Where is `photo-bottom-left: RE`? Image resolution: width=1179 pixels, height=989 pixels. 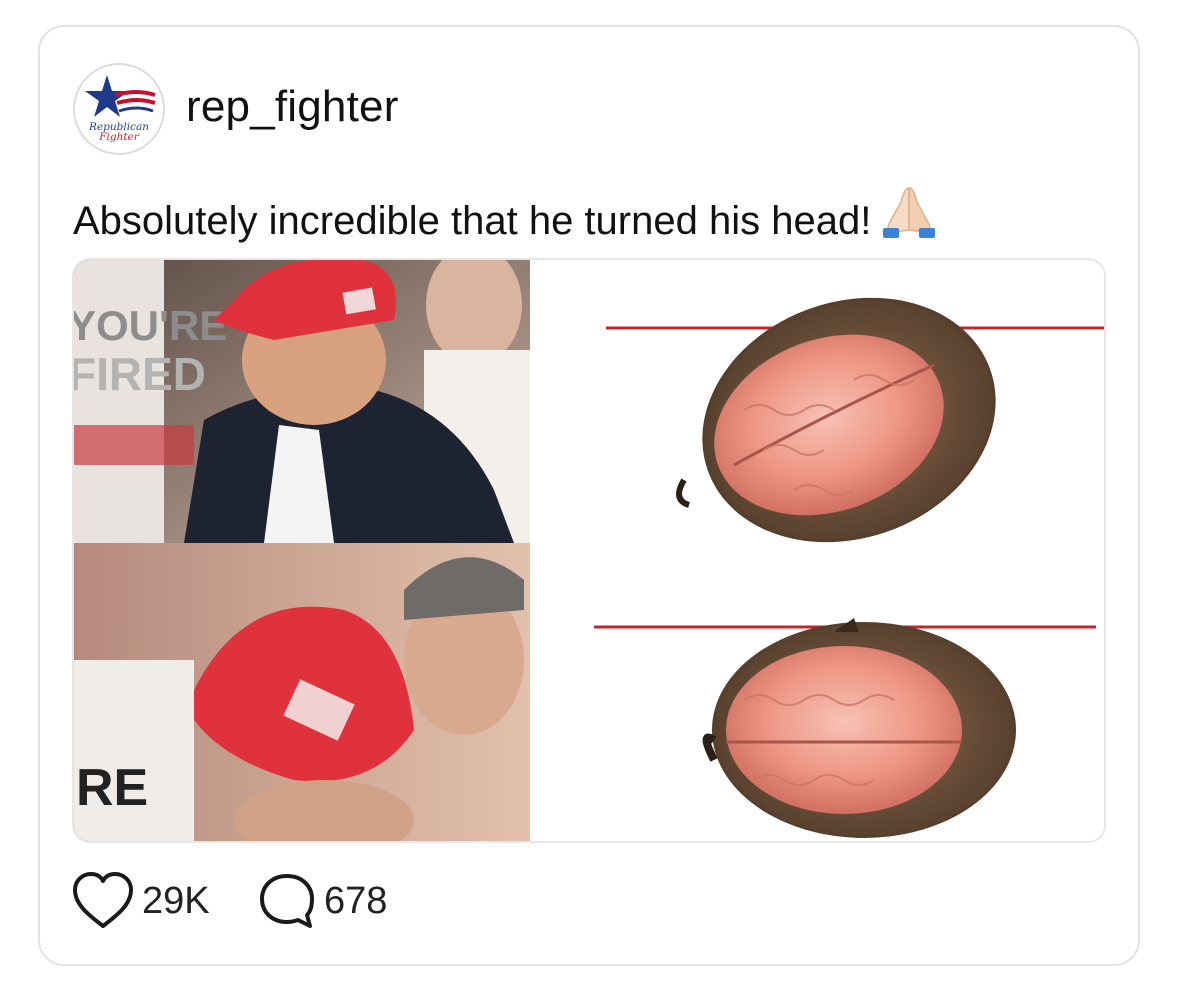
photo-bottom-left: RE is located at coordinates (302, 692).